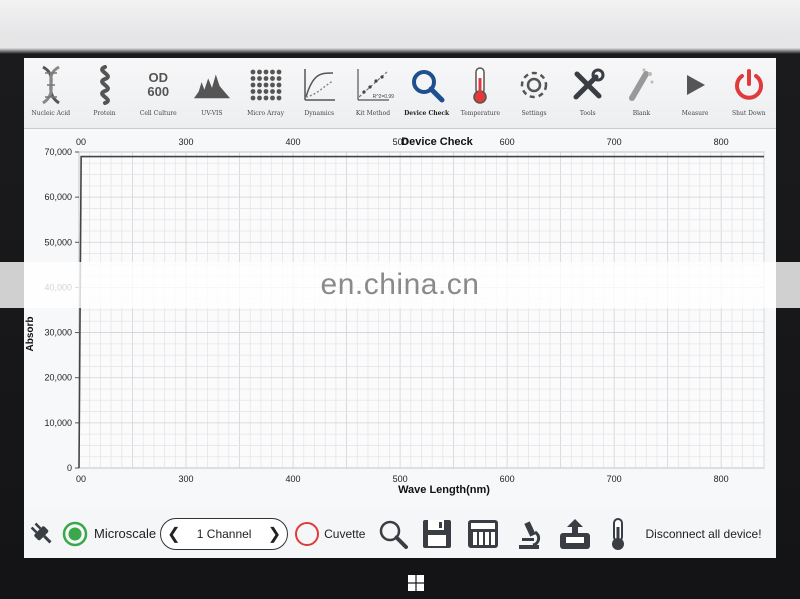  Describe the element at coordinates (274, 534) in the screenshot. I see `chevron-right-icon: ❯` at that location.